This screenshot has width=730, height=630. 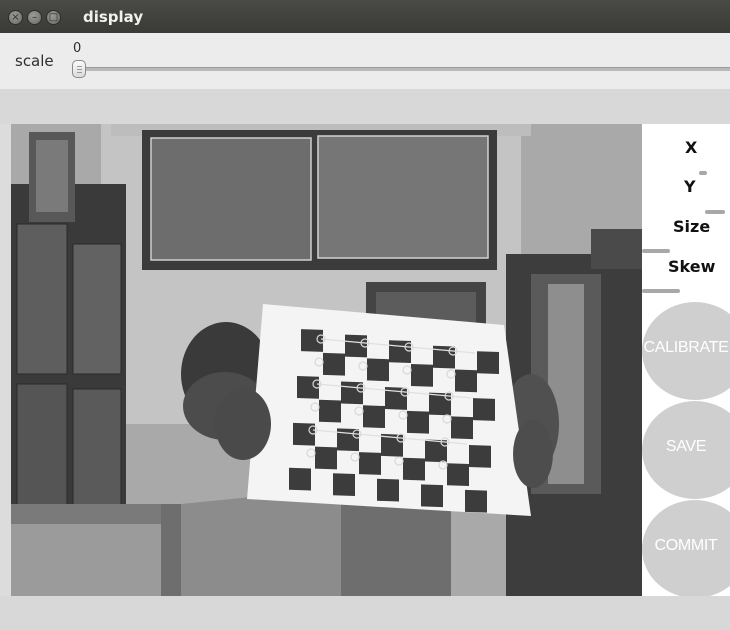 What do you see at coordinates (77, 48) in the screenshot?
I see `scale-value: 0` at bounding box center [77, 48].